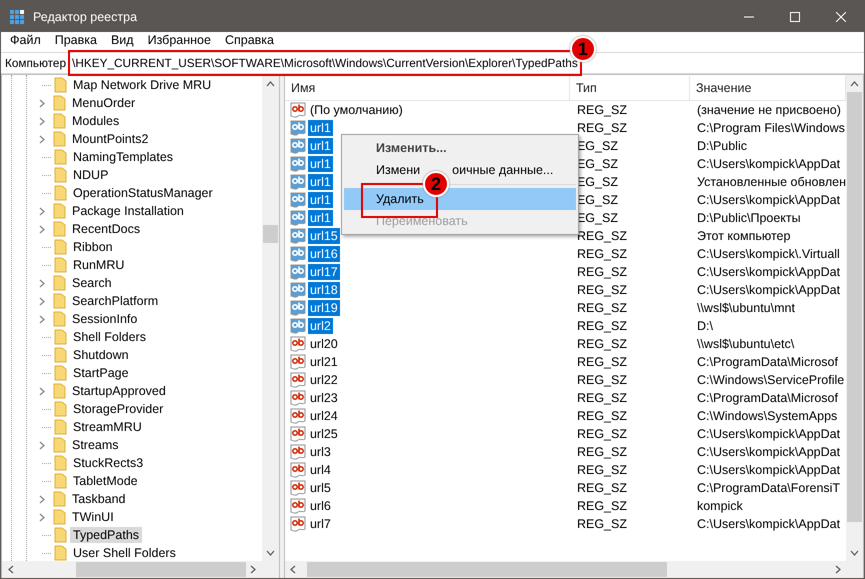 This screenshot has width=865, height=579. I want to click on tree-item: TypedPaths, so click(106, 535).